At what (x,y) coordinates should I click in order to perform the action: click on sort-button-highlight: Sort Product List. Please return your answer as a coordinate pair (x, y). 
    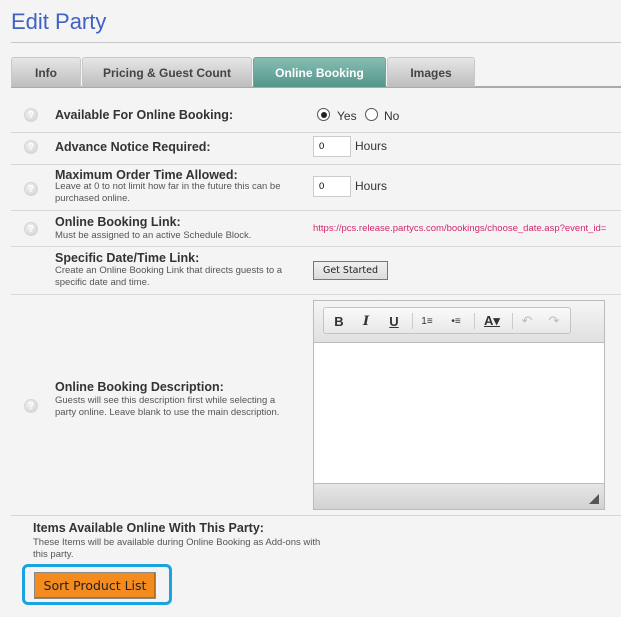
    Looking at the image, I should click on (97, 584).